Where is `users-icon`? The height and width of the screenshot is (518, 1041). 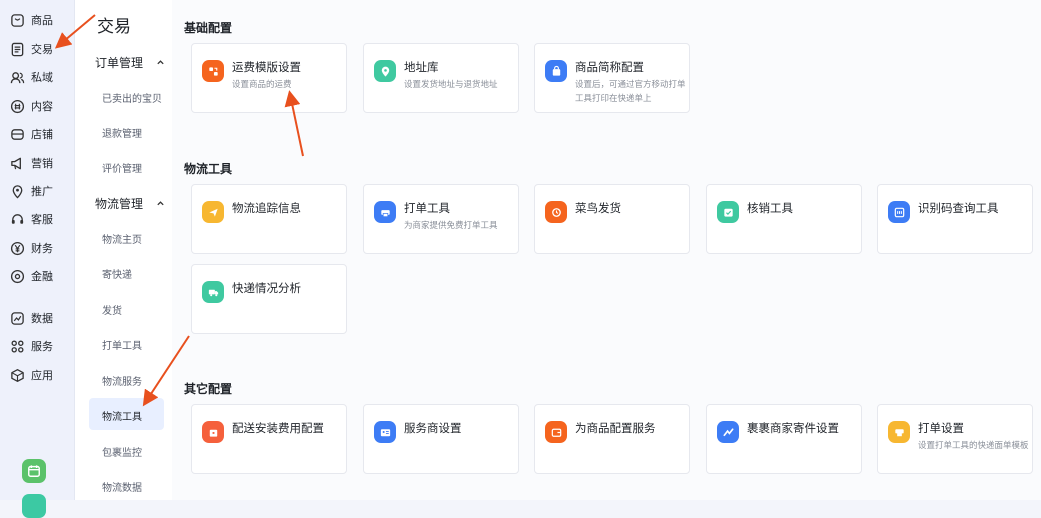
users-icon is located at coordinates (17, 77).